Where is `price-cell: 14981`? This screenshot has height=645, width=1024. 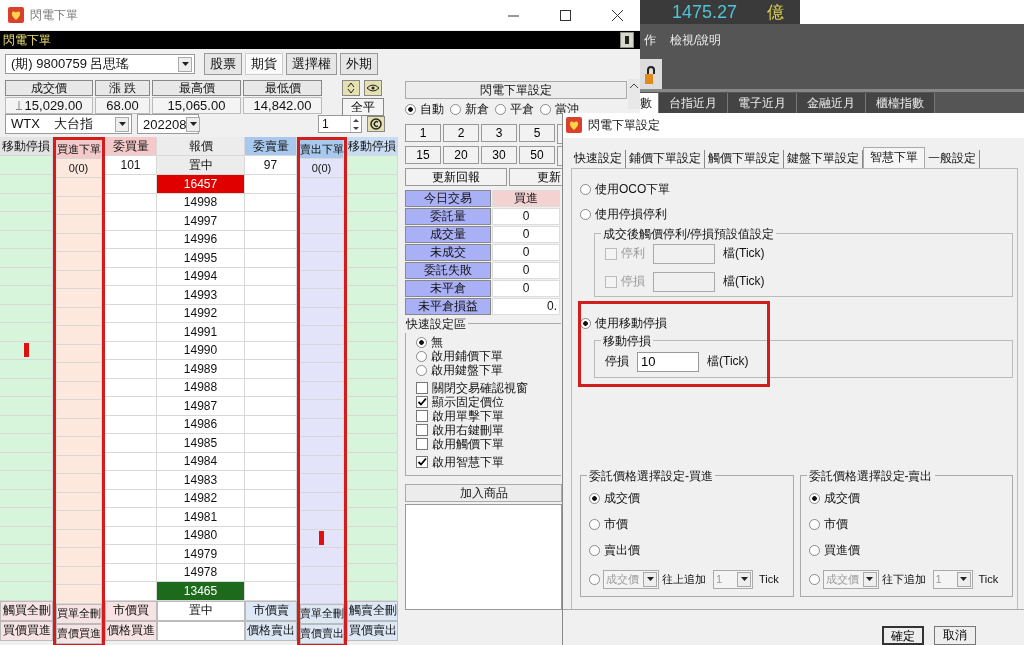 price-cell: 14981 is located at coordinates (201, 517).